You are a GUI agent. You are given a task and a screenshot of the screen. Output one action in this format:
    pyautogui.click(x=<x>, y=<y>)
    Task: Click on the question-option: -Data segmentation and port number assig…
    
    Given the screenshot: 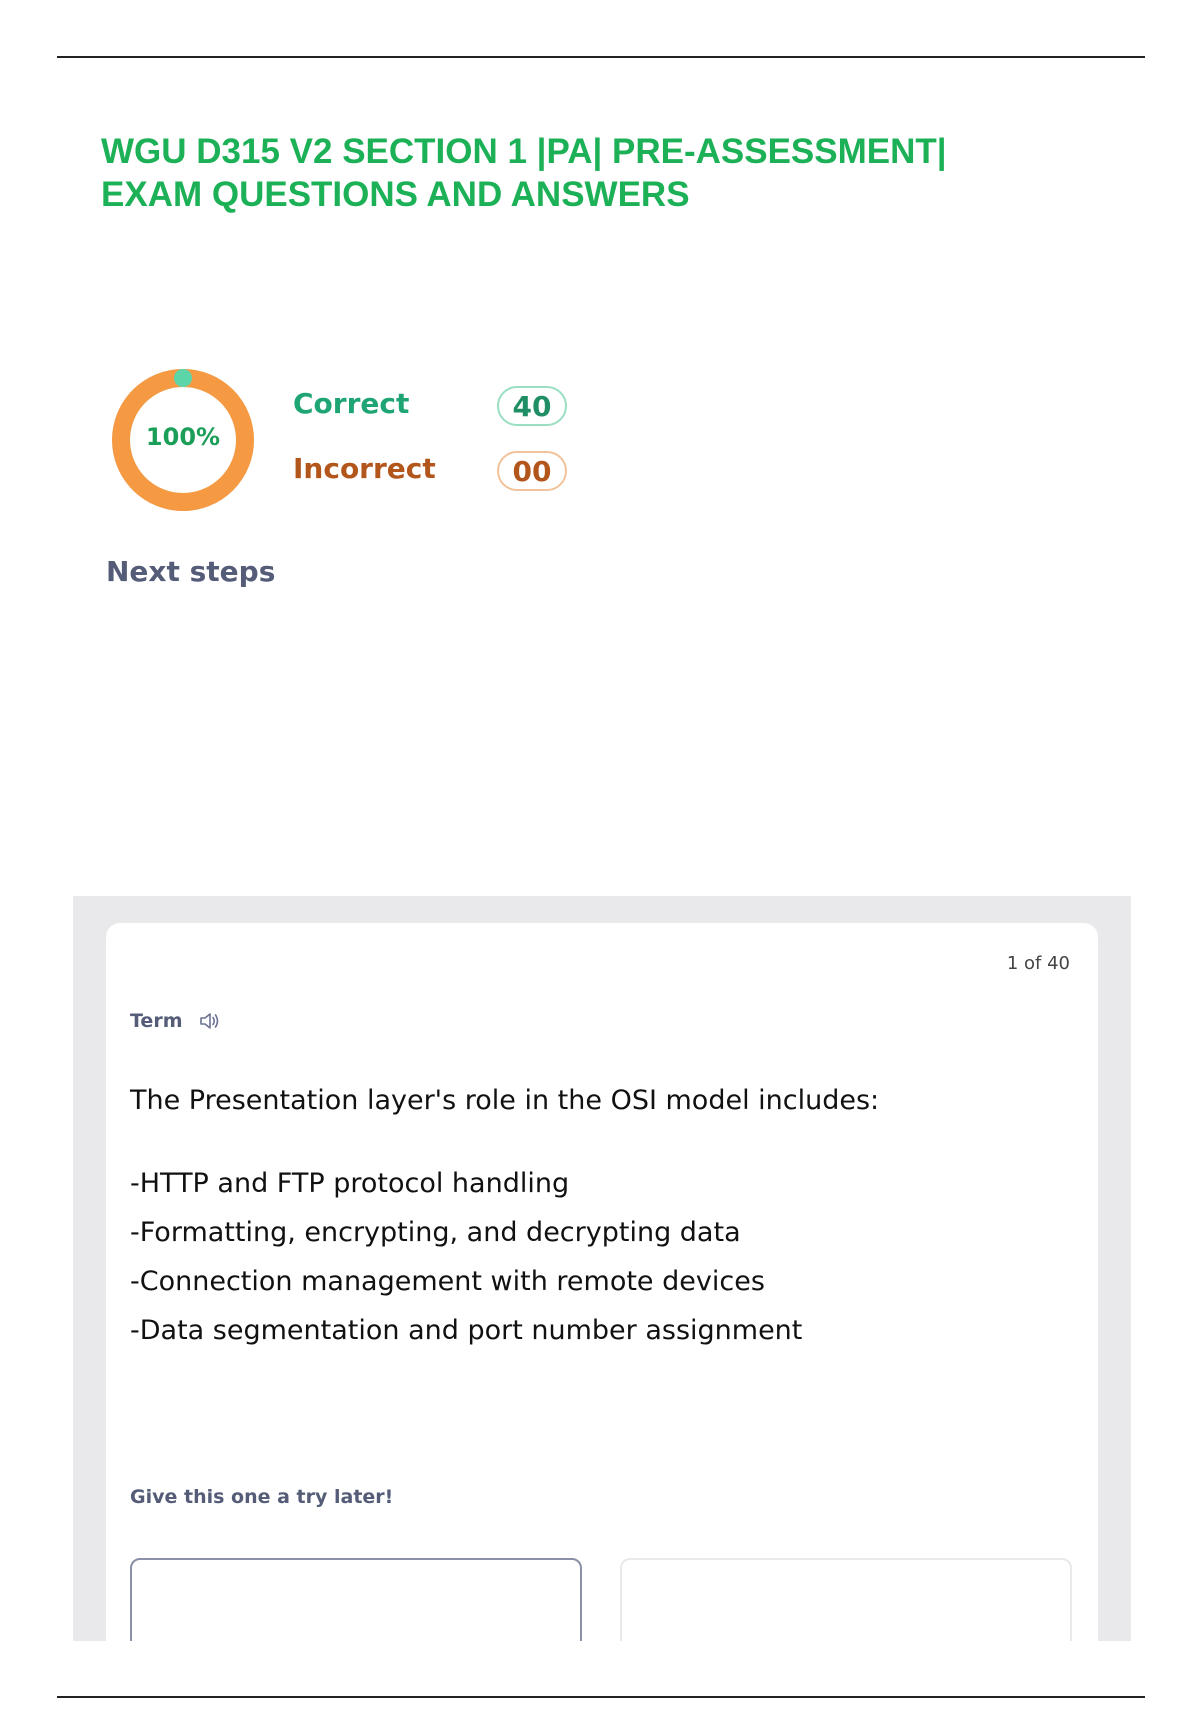 What is the action you would take?
    pyautogui.click(x=466, y=1330)
    